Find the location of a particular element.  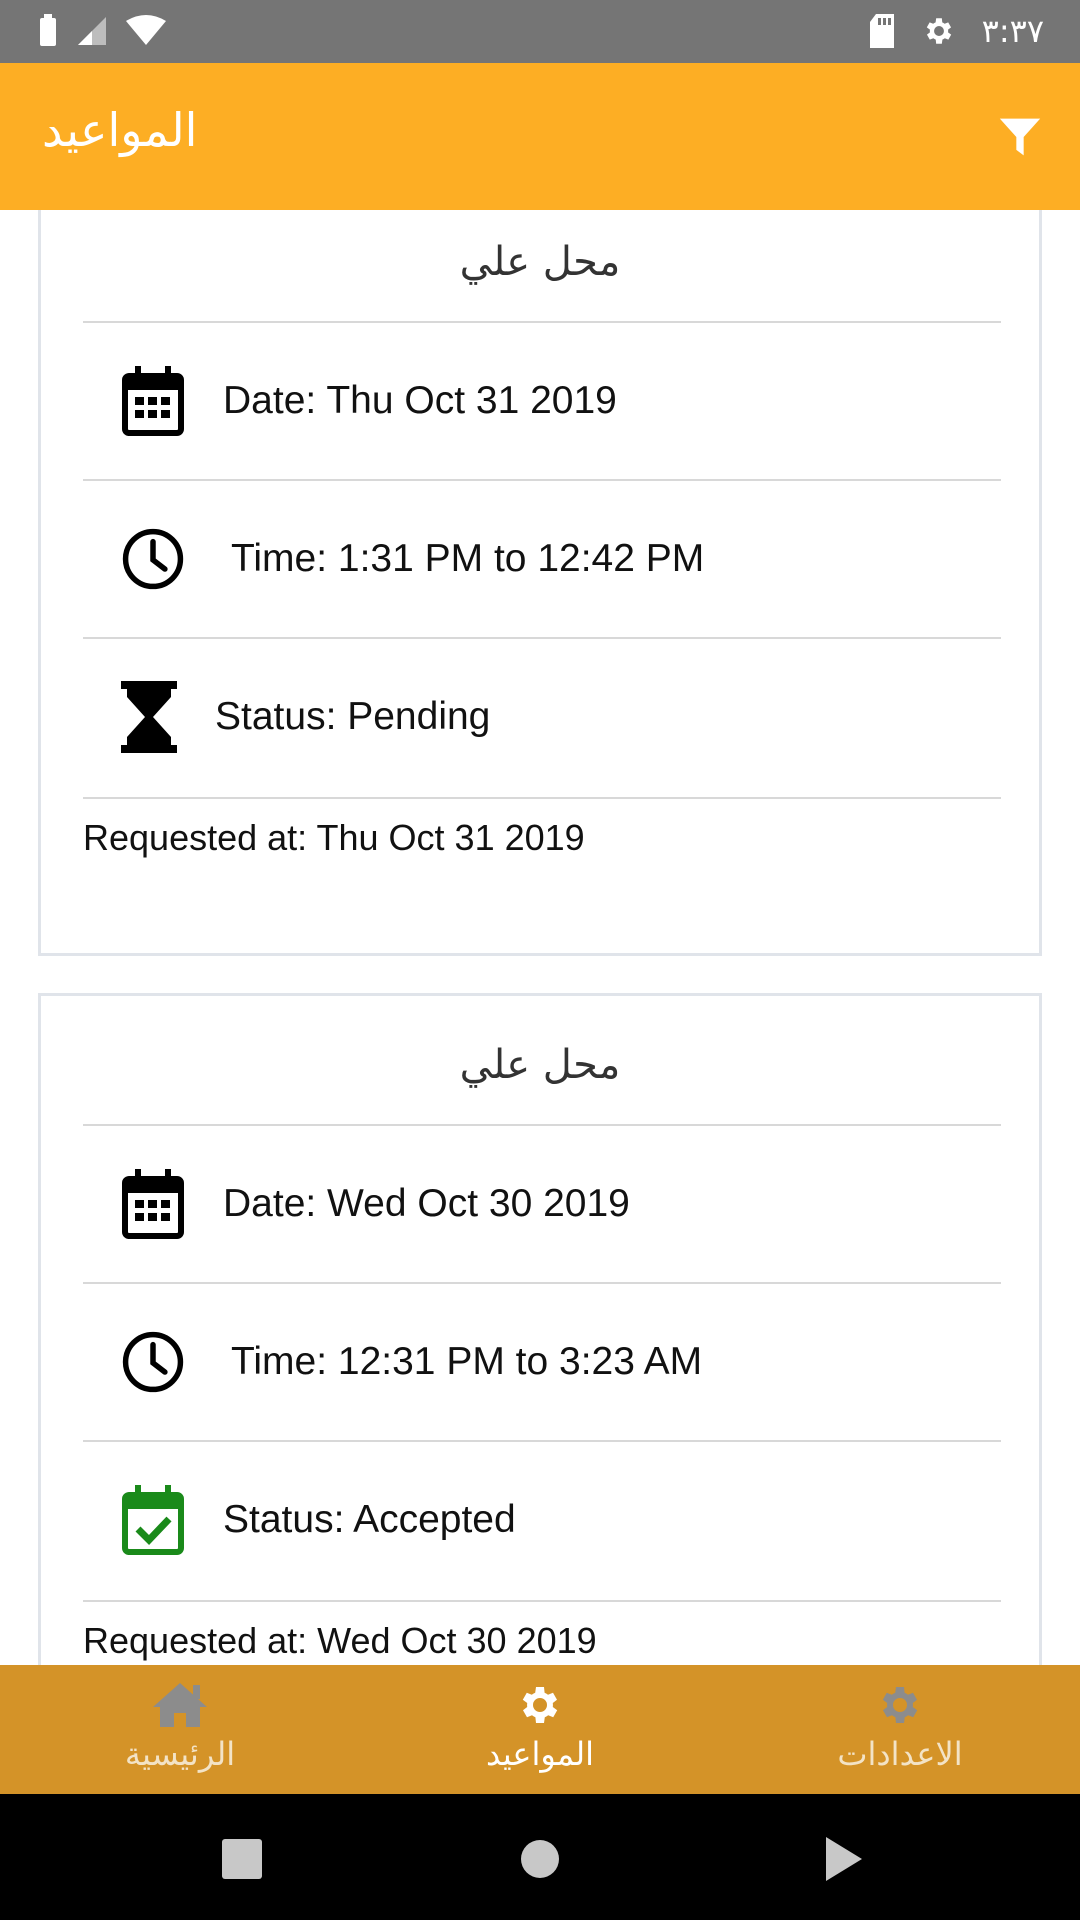

system-nav-bar is located at coordinates (540, 1857).